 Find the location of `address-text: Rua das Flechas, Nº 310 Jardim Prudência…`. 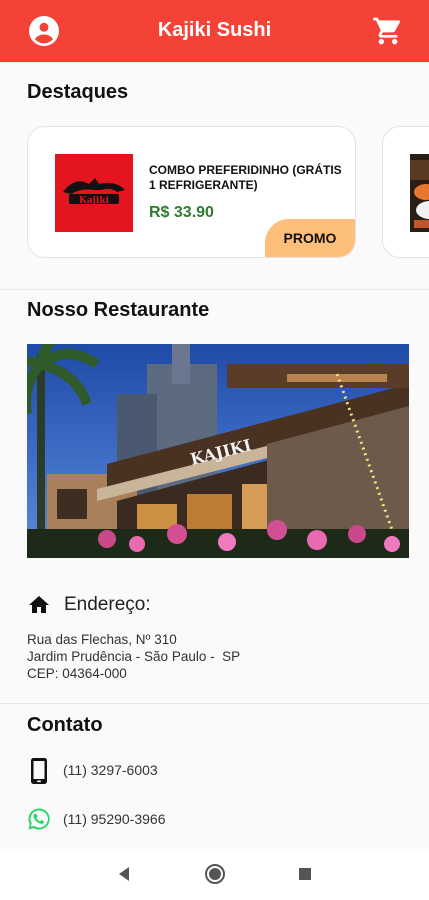

address-text: Rua das Flechas, Nº 310 Jardim Prudência… is located at coordinates (133, 656).